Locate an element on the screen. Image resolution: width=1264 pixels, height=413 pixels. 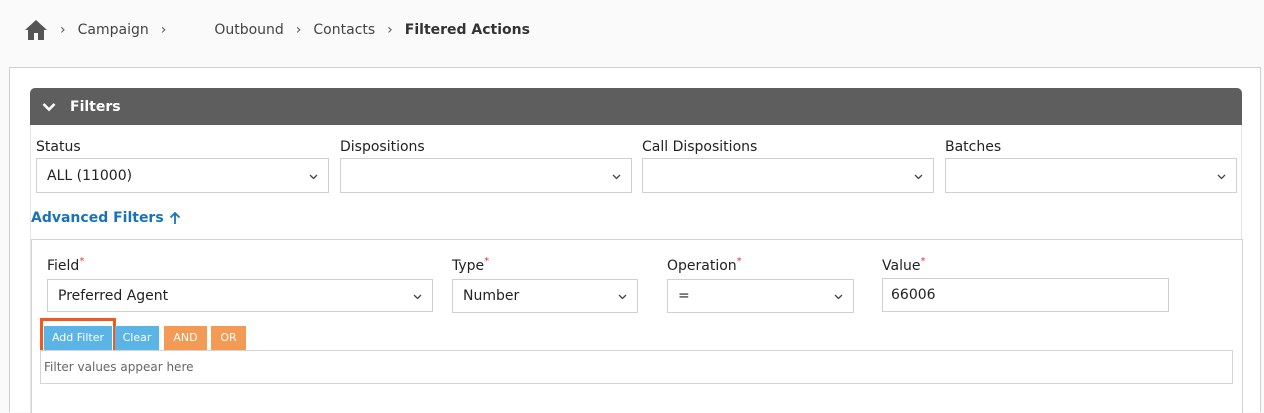
advanced-filters-label: Advanced Filters is located at coordinates (97, 218).